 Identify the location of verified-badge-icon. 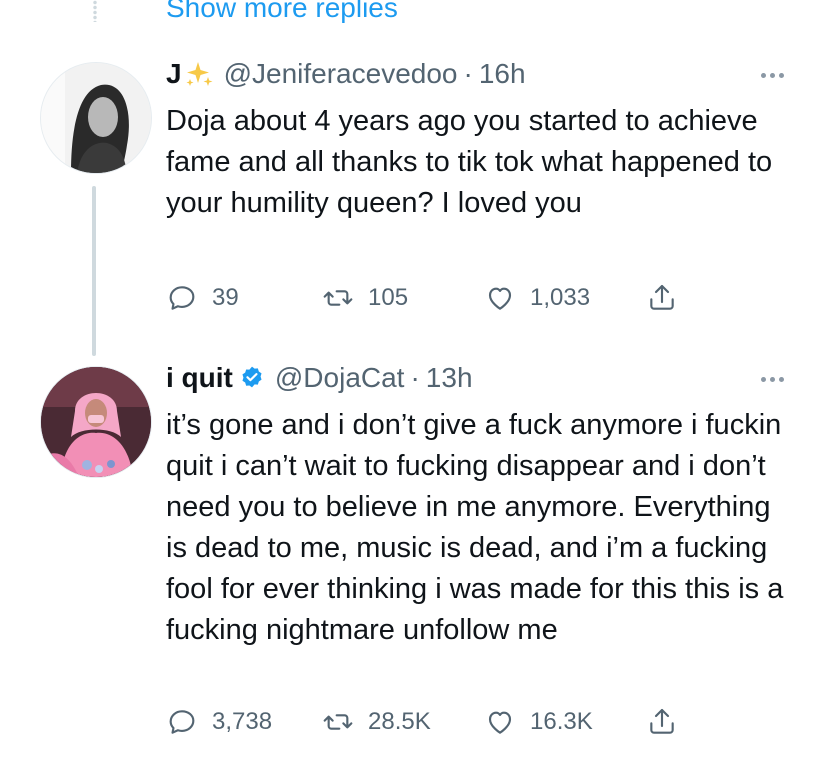
(252, 378).